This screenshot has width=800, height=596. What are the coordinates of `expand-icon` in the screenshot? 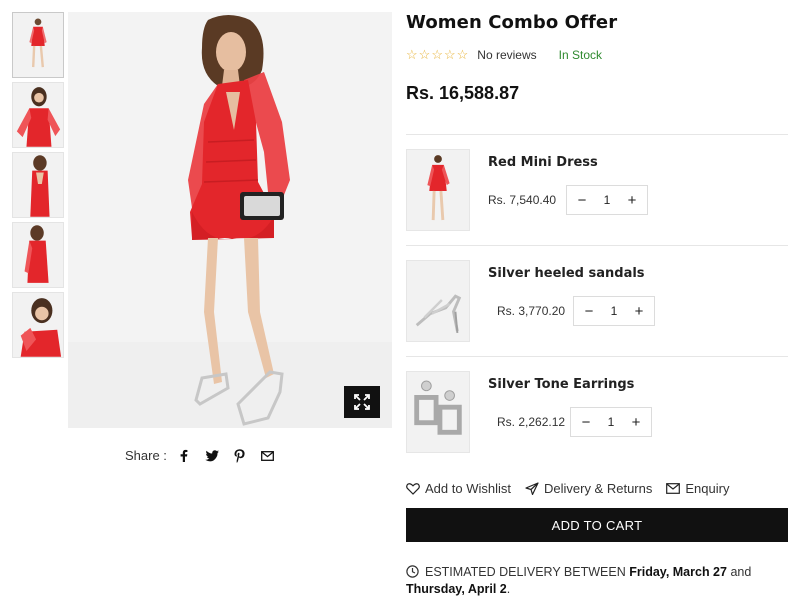 It's located at (362, 402).